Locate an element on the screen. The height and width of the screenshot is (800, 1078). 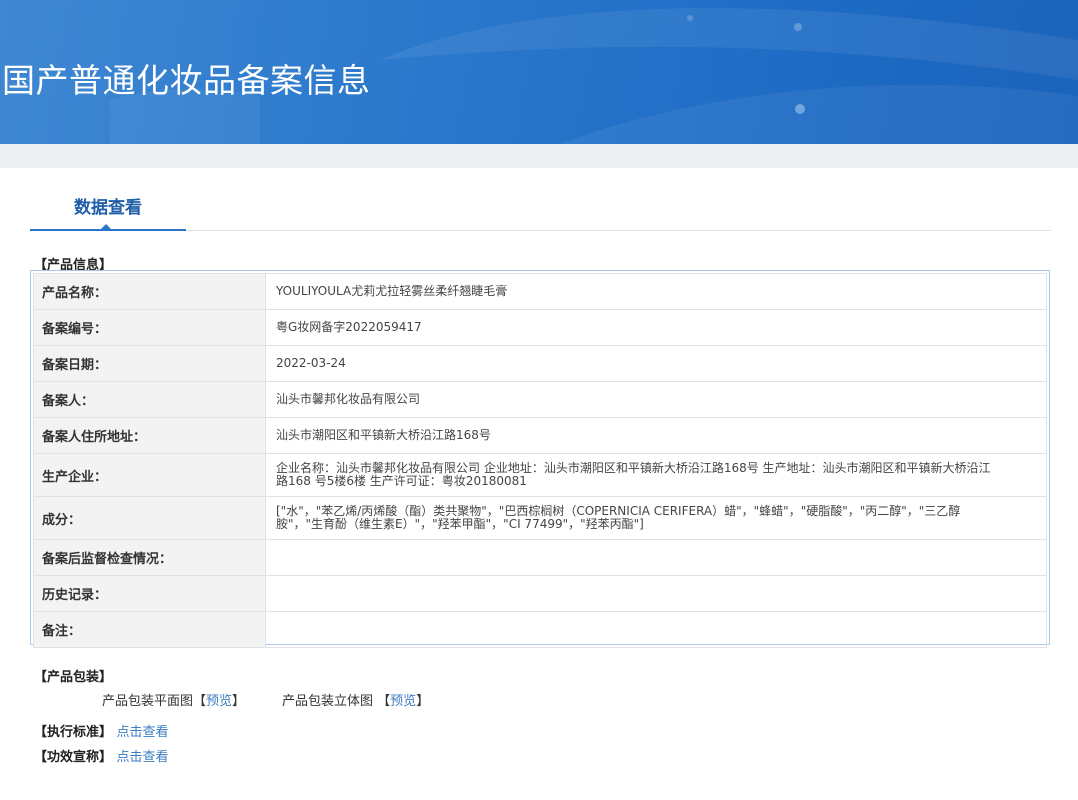
row-label: 成分： is located at coordinates (149, 518).